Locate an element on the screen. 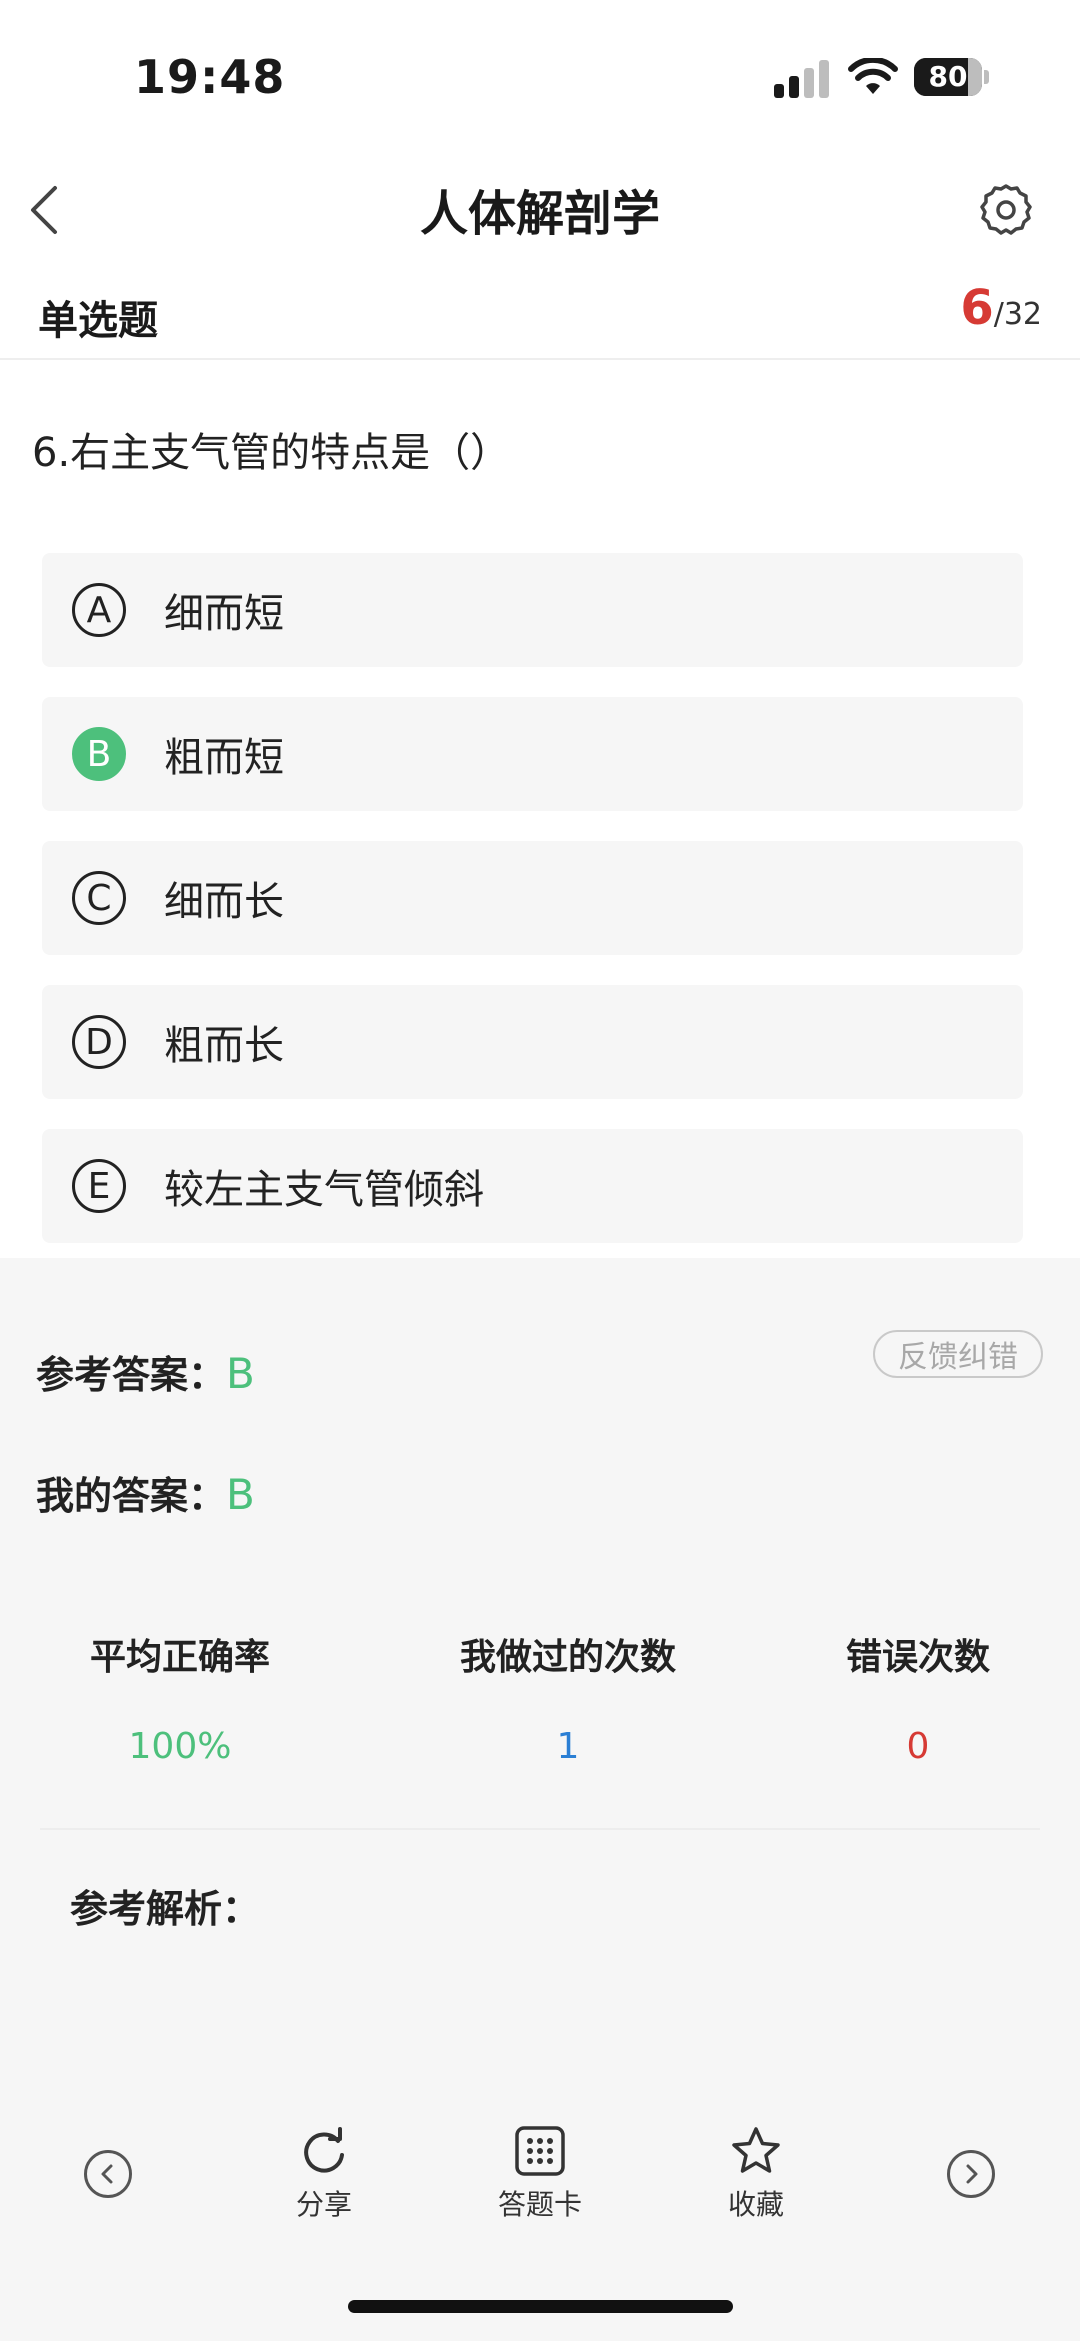  my-answer-value: B is located at coordinates (240, 1494).